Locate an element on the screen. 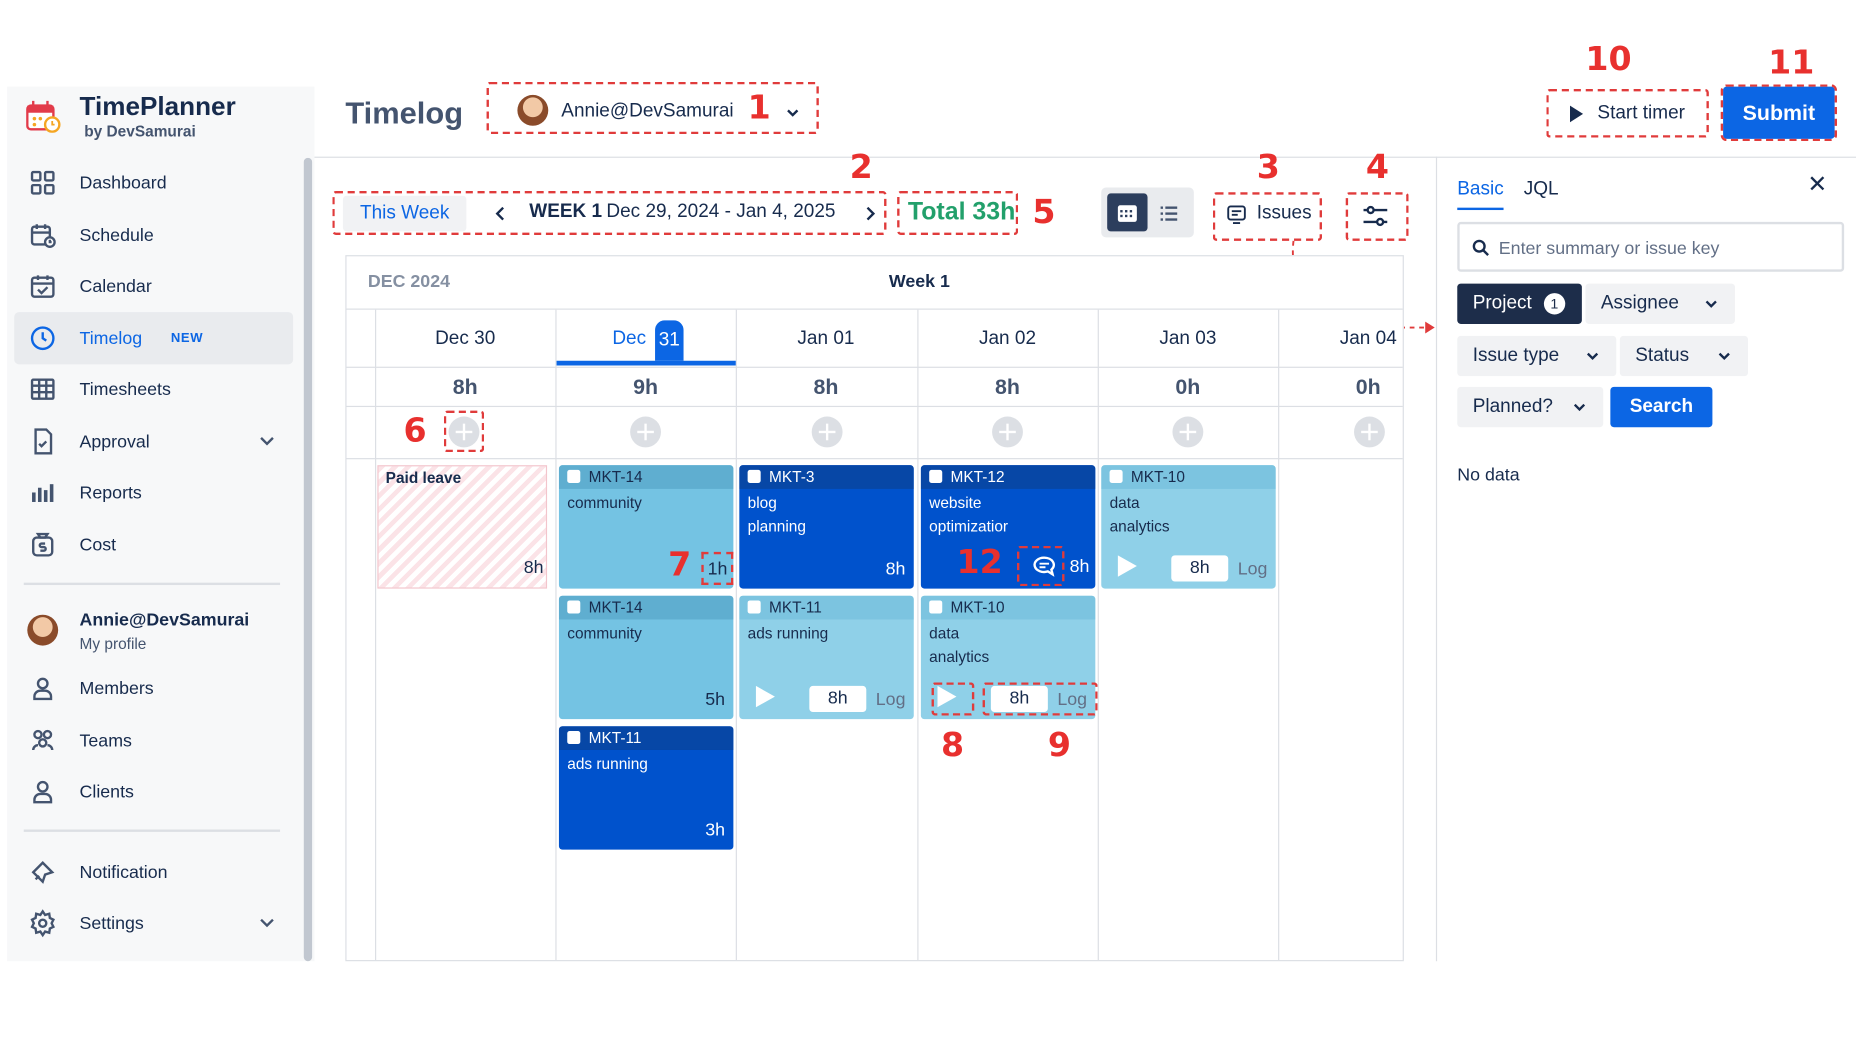 The height and width of the screenshot is (1056, 1856). profile-link: My profile is located at coordinates (113, 644).